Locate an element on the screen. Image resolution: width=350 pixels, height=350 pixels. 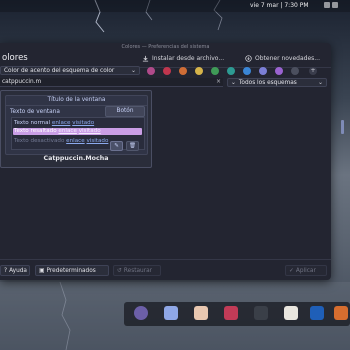
swatch-blue is located at coordinates (247, 71).